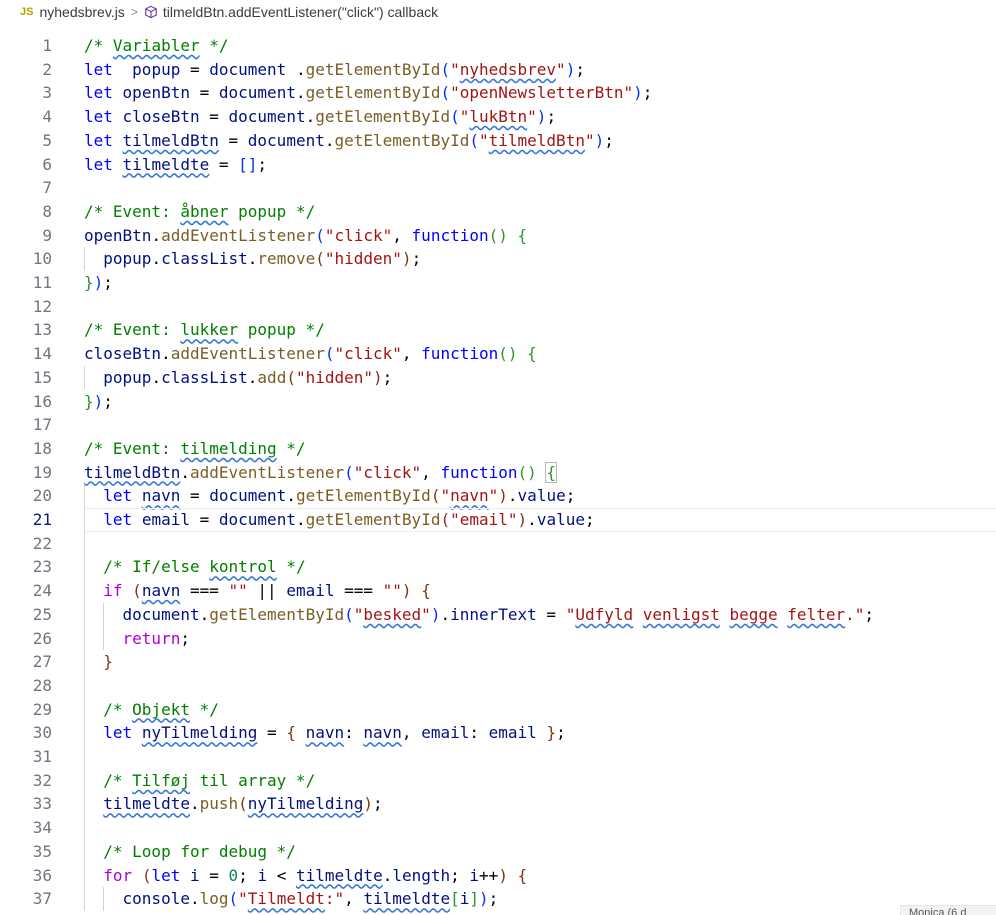 The width and height of the screenshot is (996, 915). What do you see at coordinates (498, 46) in the screenshot?
I see `code-line: 1 /* Variabler */` at bounding box center [498, 46].